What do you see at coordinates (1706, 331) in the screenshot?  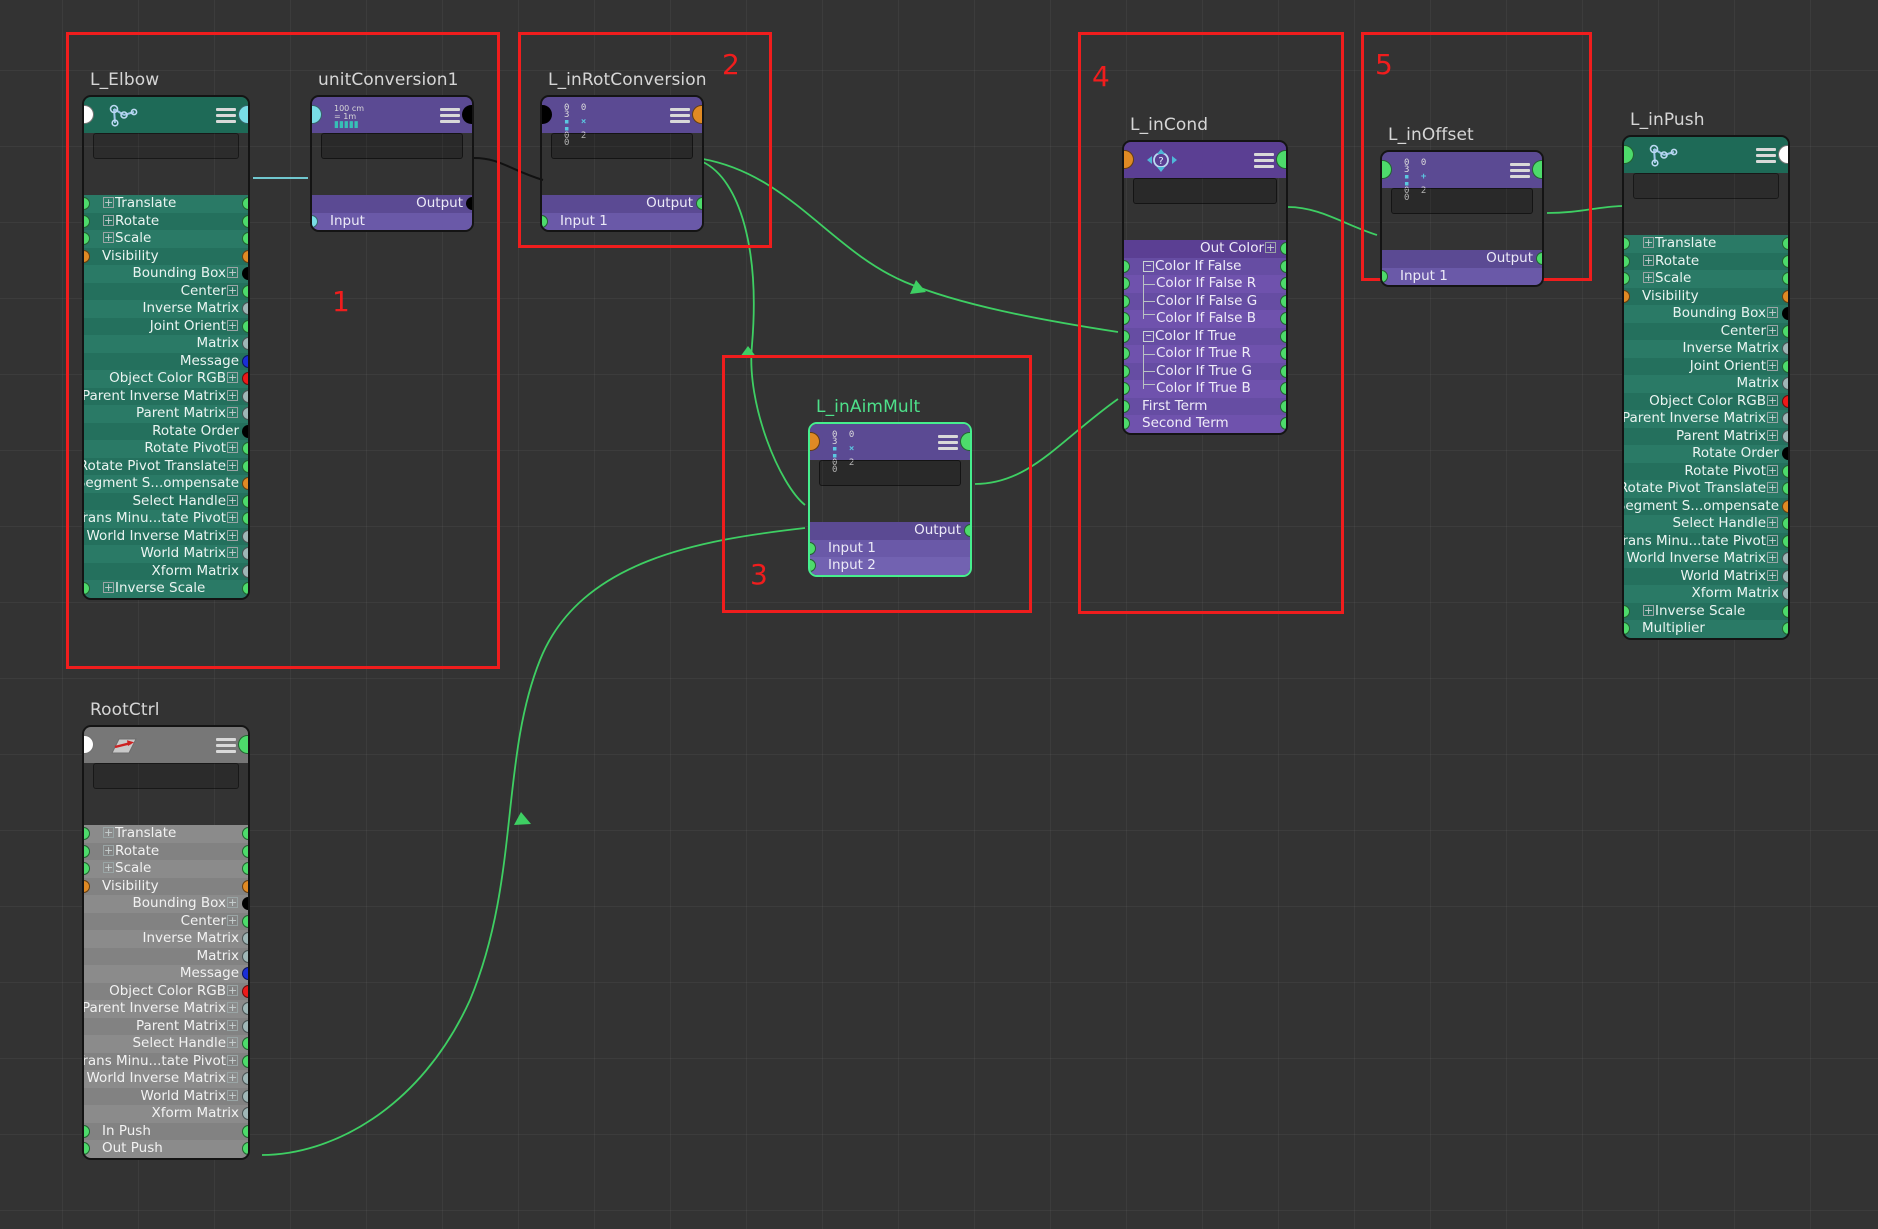 I see `attribute-row: Center +` at bounding box center [1706, 331].